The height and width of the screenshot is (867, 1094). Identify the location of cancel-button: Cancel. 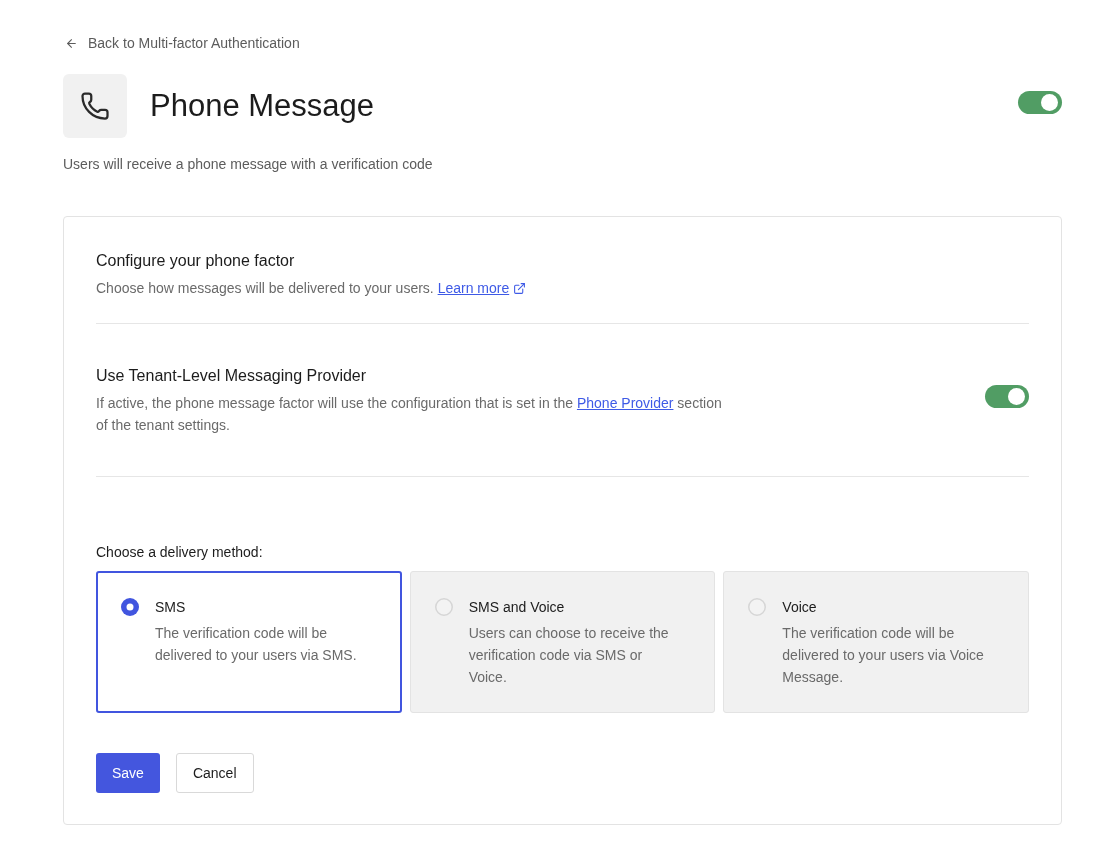
(214, 773).